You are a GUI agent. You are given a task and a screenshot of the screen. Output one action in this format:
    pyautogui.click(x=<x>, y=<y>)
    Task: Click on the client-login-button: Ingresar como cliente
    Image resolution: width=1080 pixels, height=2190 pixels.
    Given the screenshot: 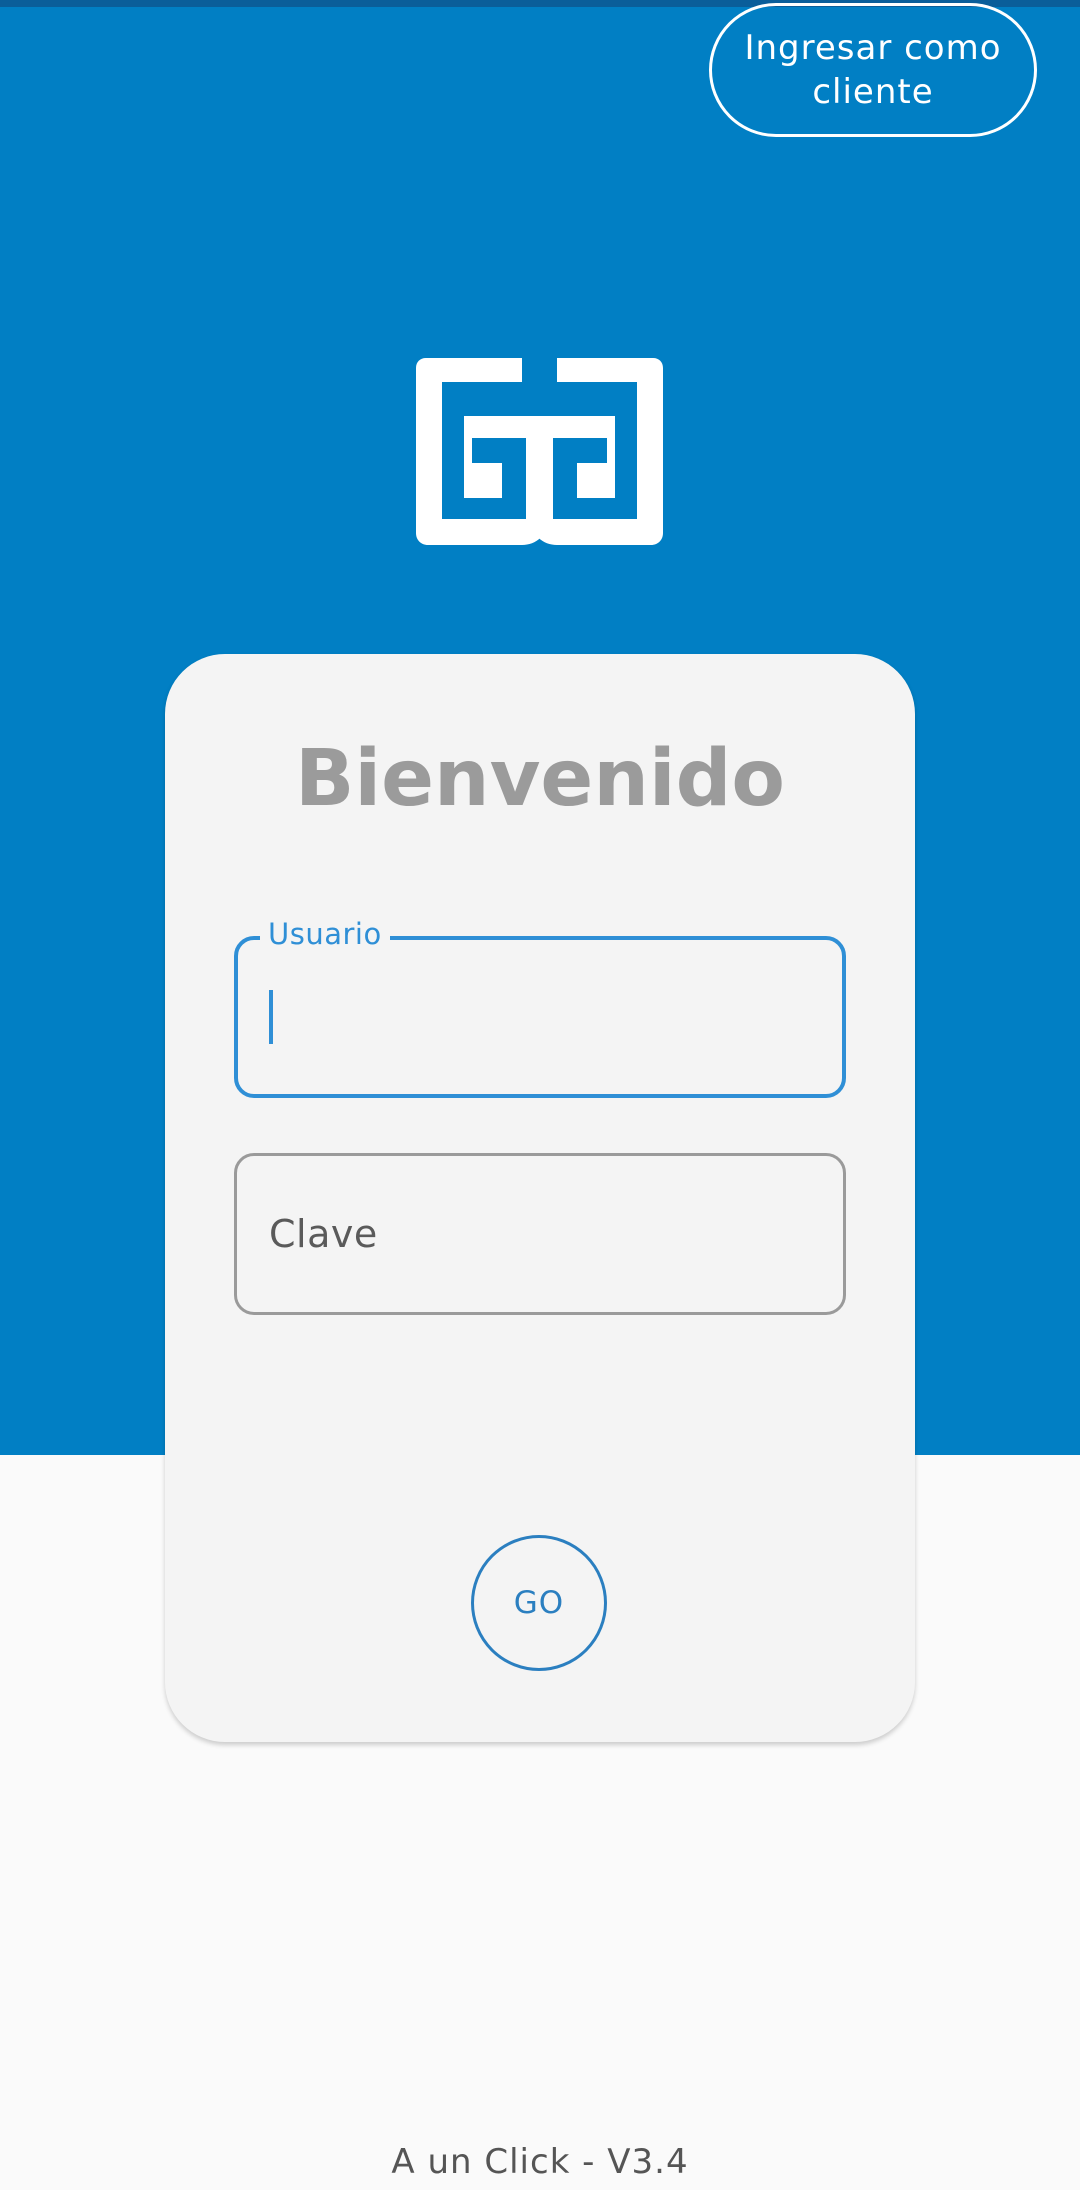 What is the action you would take?
    pyautogui.click(x=873, y=70)
    